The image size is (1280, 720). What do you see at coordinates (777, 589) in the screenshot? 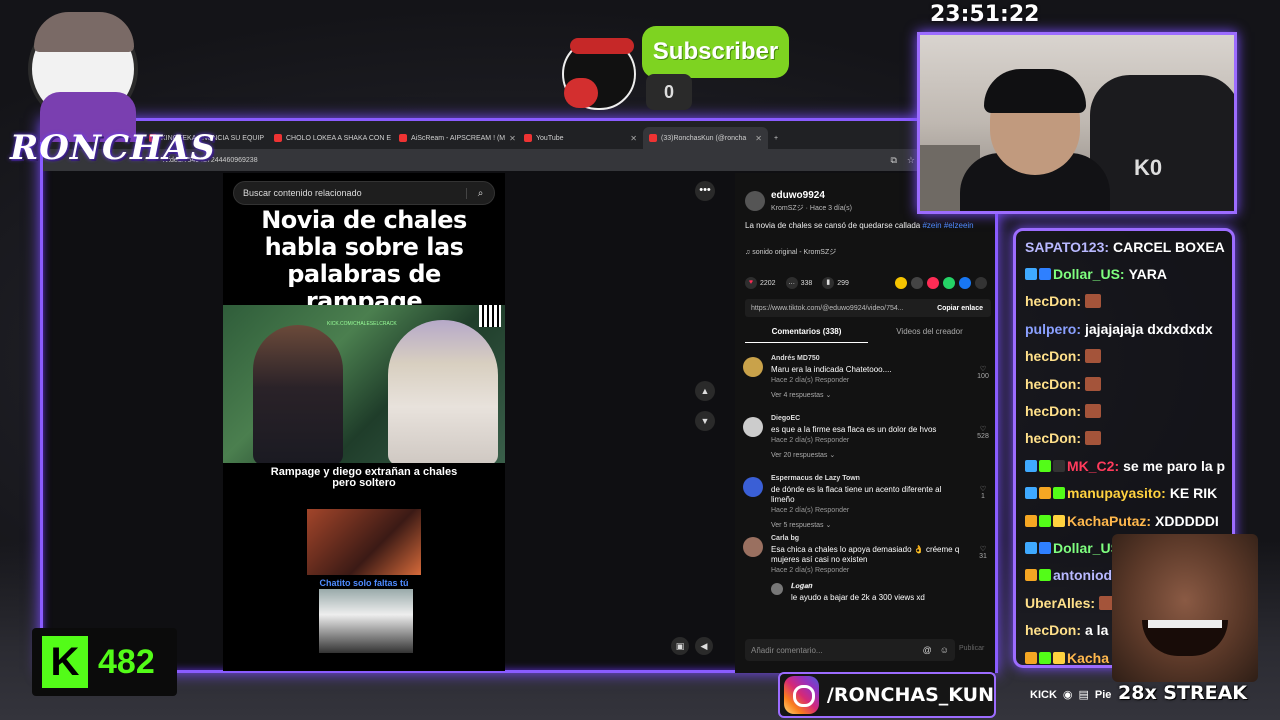
I see `reply-avatar` at bounding box center [777, 589].